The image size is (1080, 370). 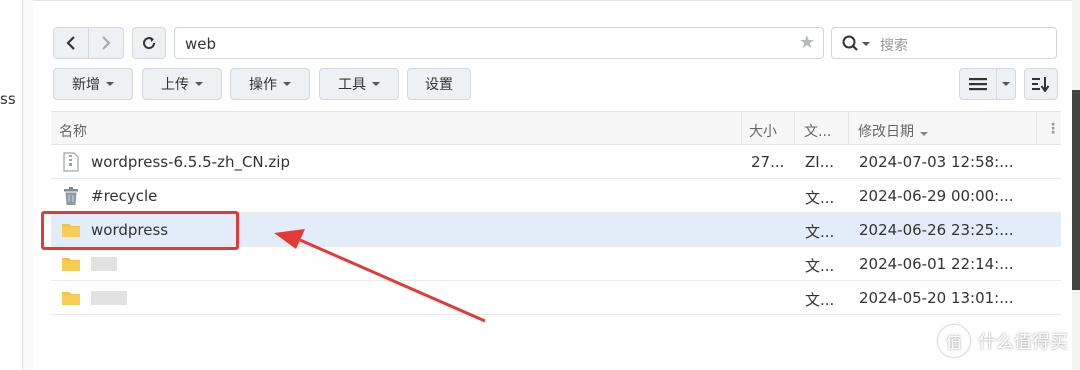 I want to click on annotation-arrow, so click(x=380, y=276).